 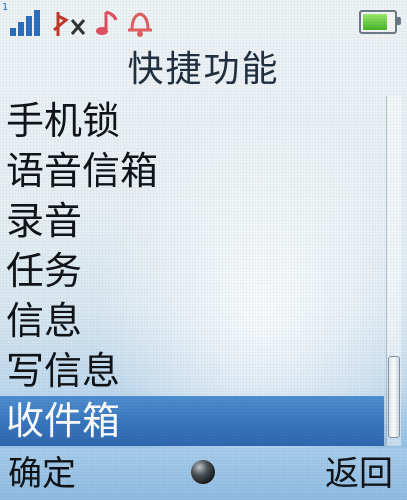 What do you see at coordinates (192, 221) in the screenshot?
I see `menu-item-recording: 录音` at bounding box center [192, 221].